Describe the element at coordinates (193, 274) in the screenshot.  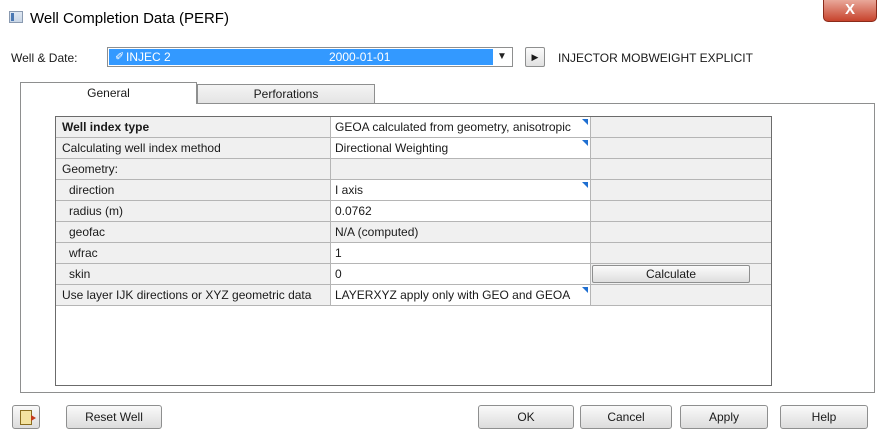
I see `row-label: skin` at that location.